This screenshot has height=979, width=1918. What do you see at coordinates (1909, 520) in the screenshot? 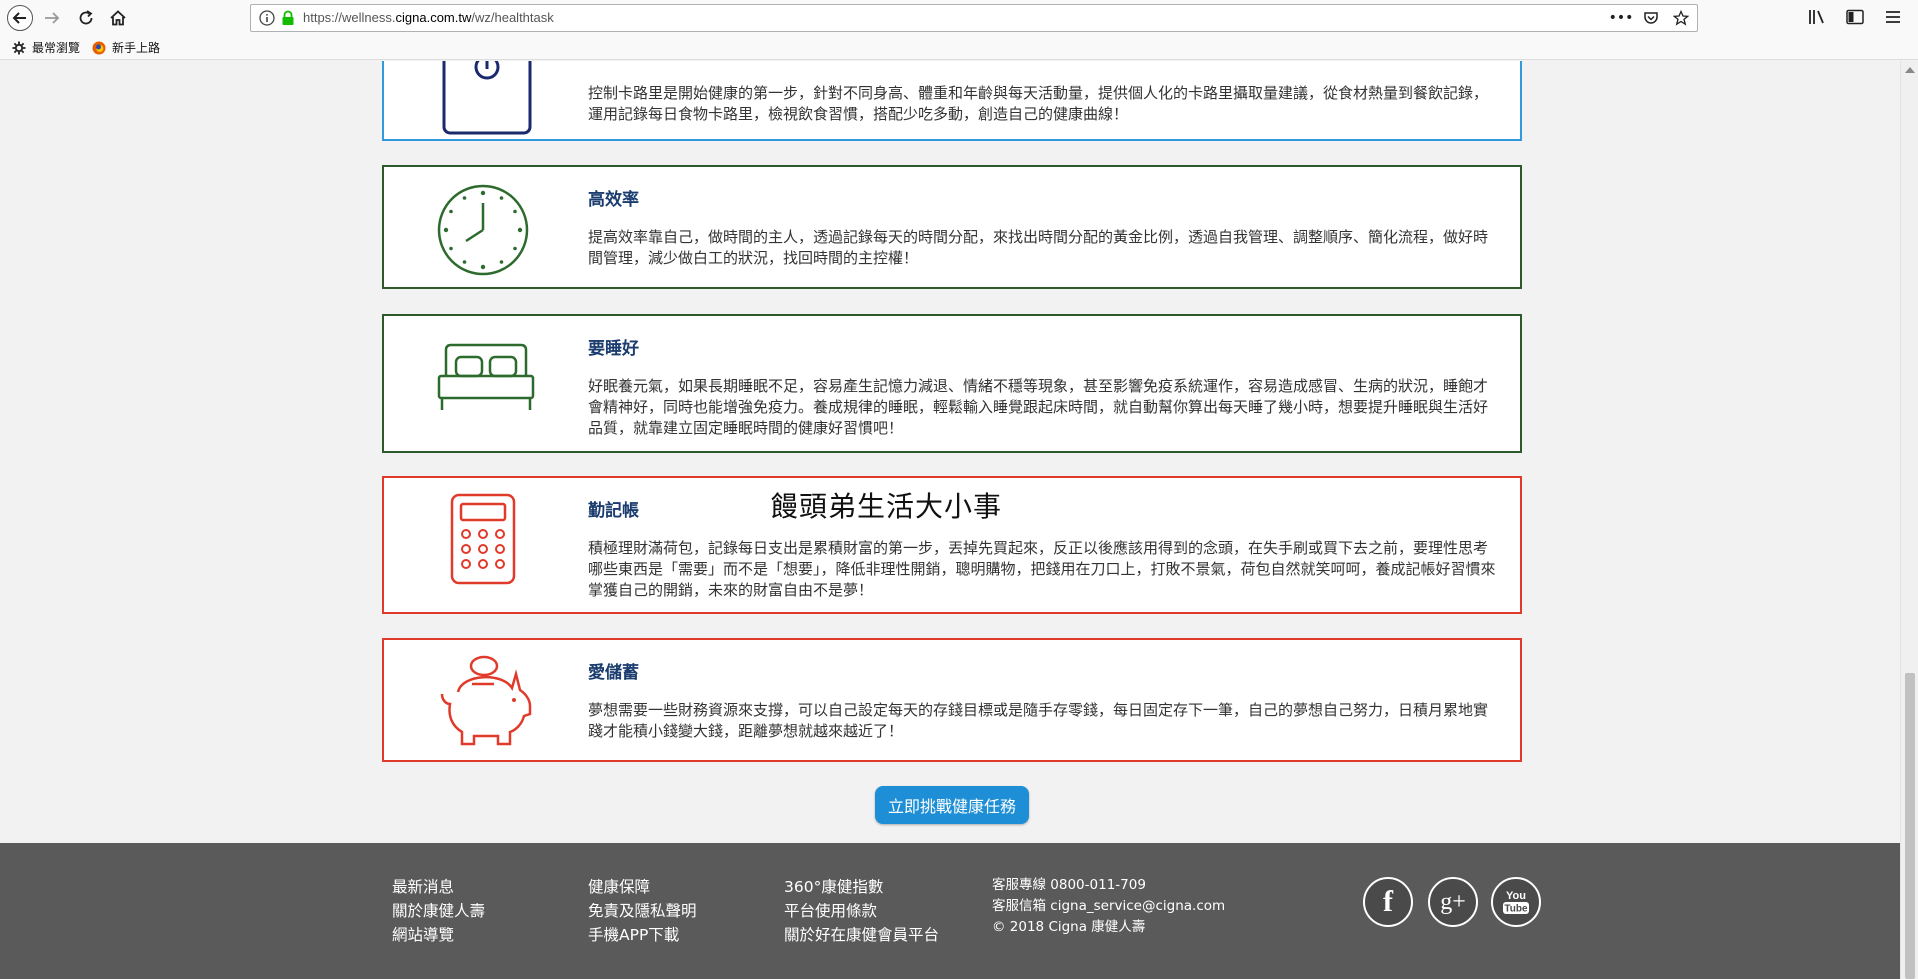
I see `page-scrollbar` at bounding box center [1909, 520].